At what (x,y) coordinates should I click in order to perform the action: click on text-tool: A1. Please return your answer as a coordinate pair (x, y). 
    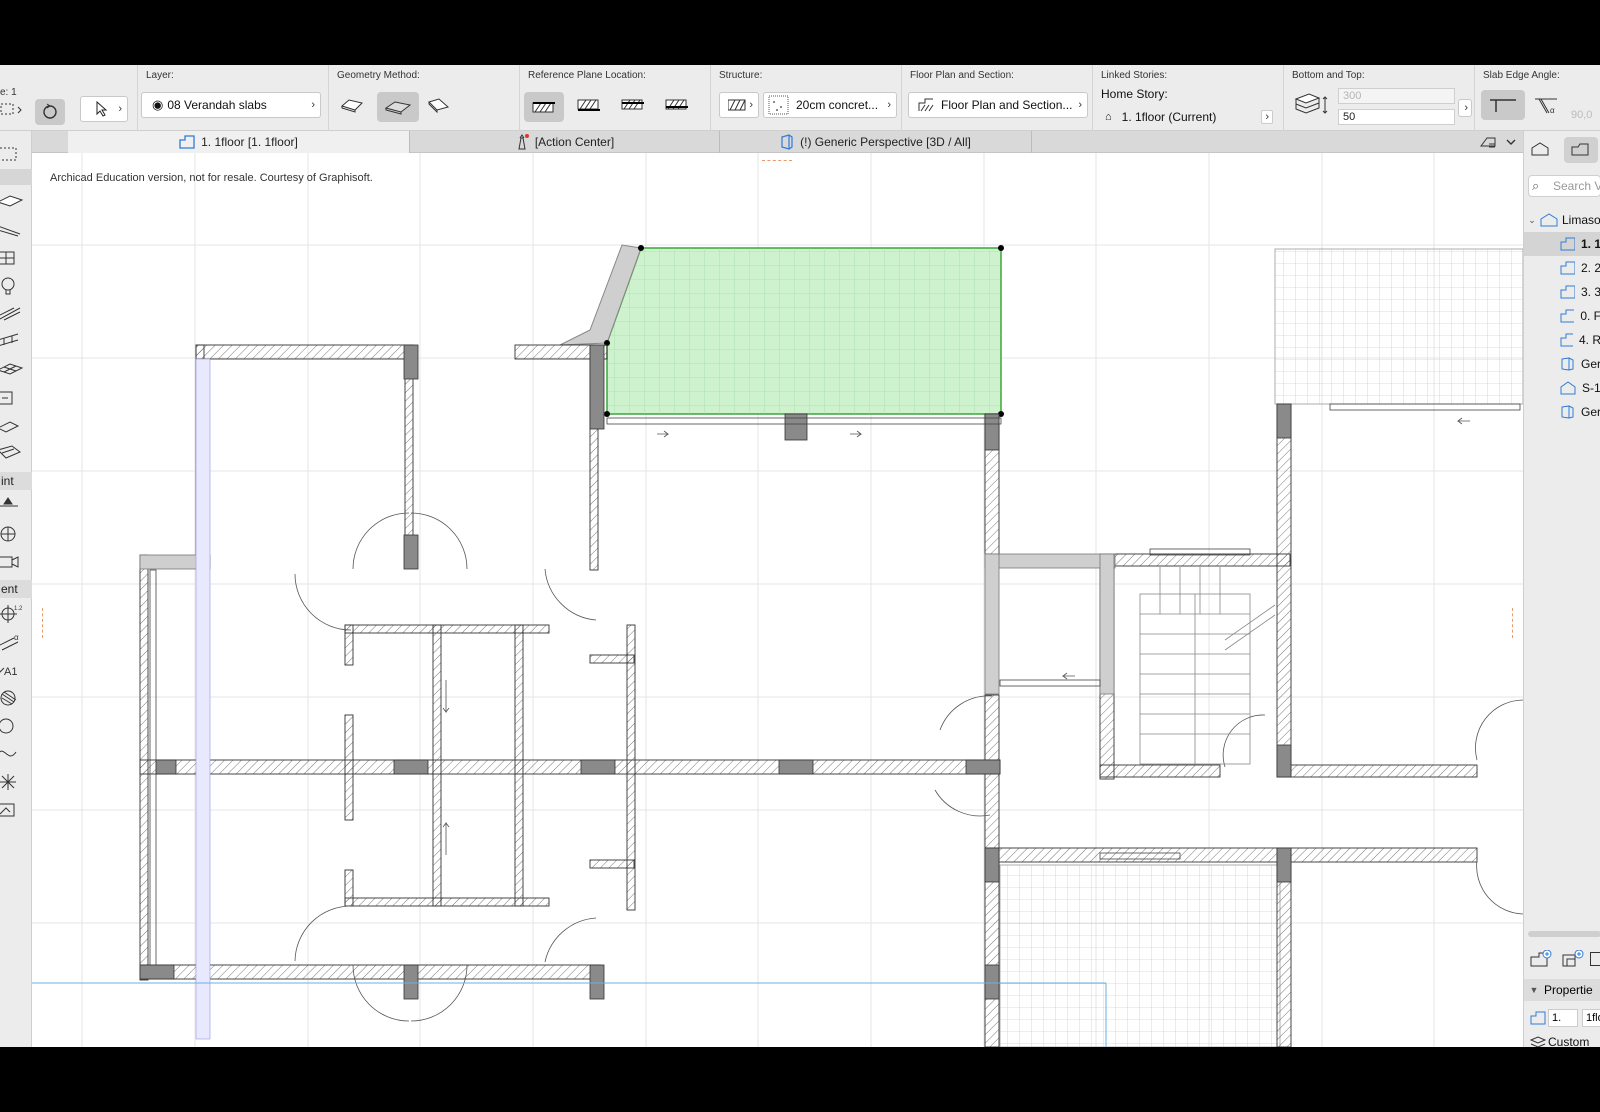
    Looking at the image, I should click on (16, 670).